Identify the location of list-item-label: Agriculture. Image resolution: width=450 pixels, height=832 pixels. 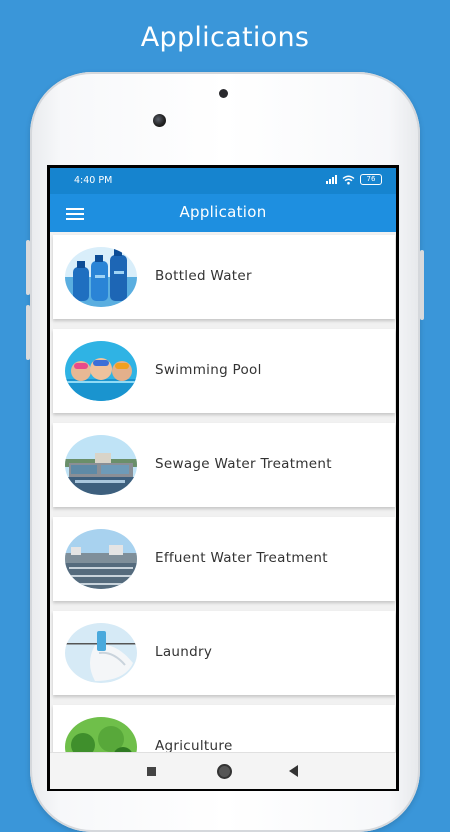
(194, 745).